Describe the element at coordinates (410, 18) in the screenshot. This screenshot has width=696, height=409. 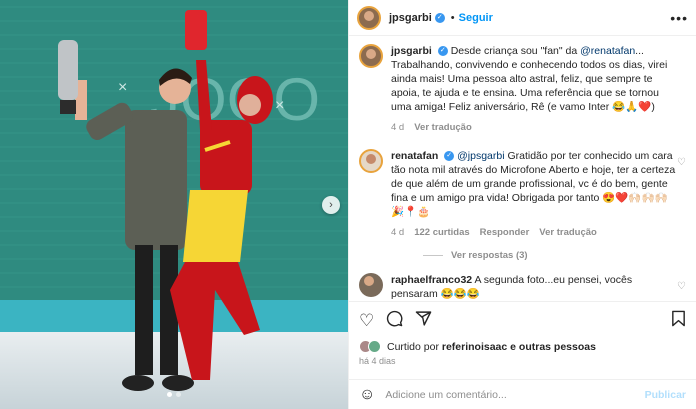
I see `author-username: jpsgarbi` at that location.